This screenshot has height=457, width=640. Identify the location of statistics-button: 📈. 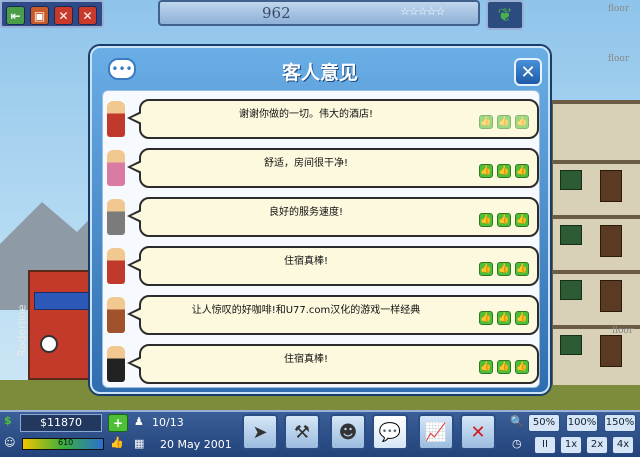
(436, 432).